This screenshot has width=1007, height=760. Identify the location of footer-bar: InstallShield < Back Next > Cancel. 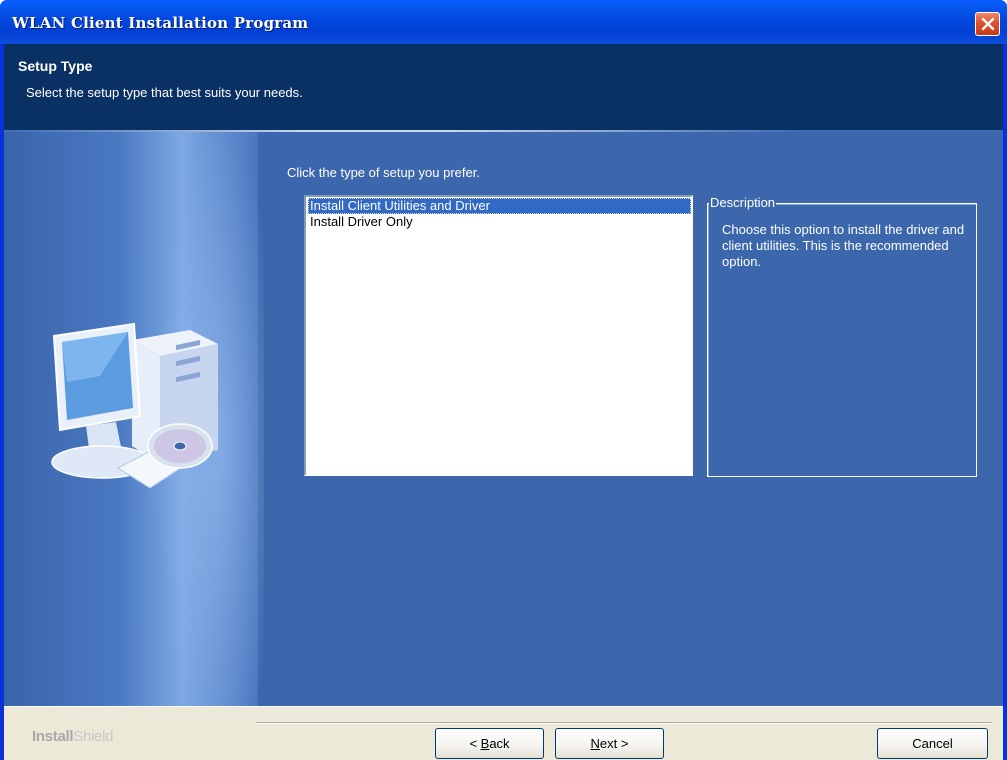
(503, 733).